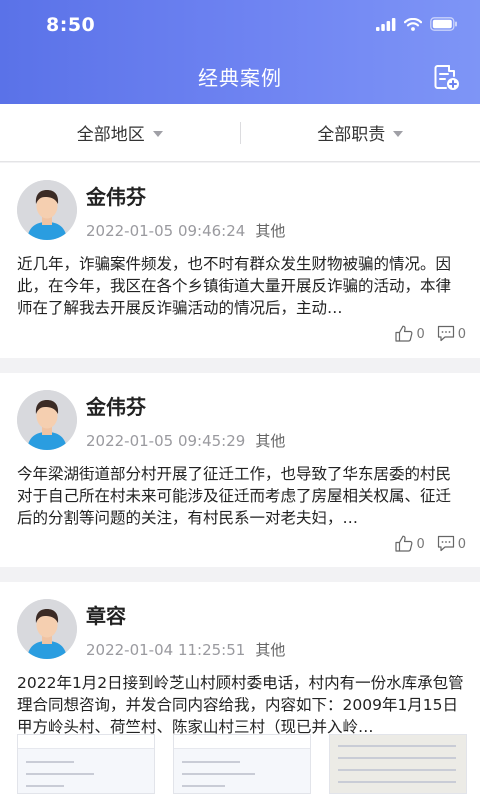 This screenshot has height=800, width=480. I want to click on region-filter: 全部地区, so click(120, 132).